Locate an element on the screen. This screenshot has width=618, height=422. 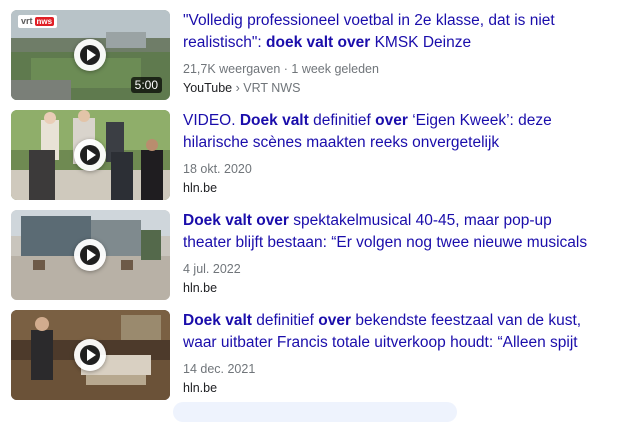
result-date-3: 4 jul. 2022 is located at coordinates (212, 269).